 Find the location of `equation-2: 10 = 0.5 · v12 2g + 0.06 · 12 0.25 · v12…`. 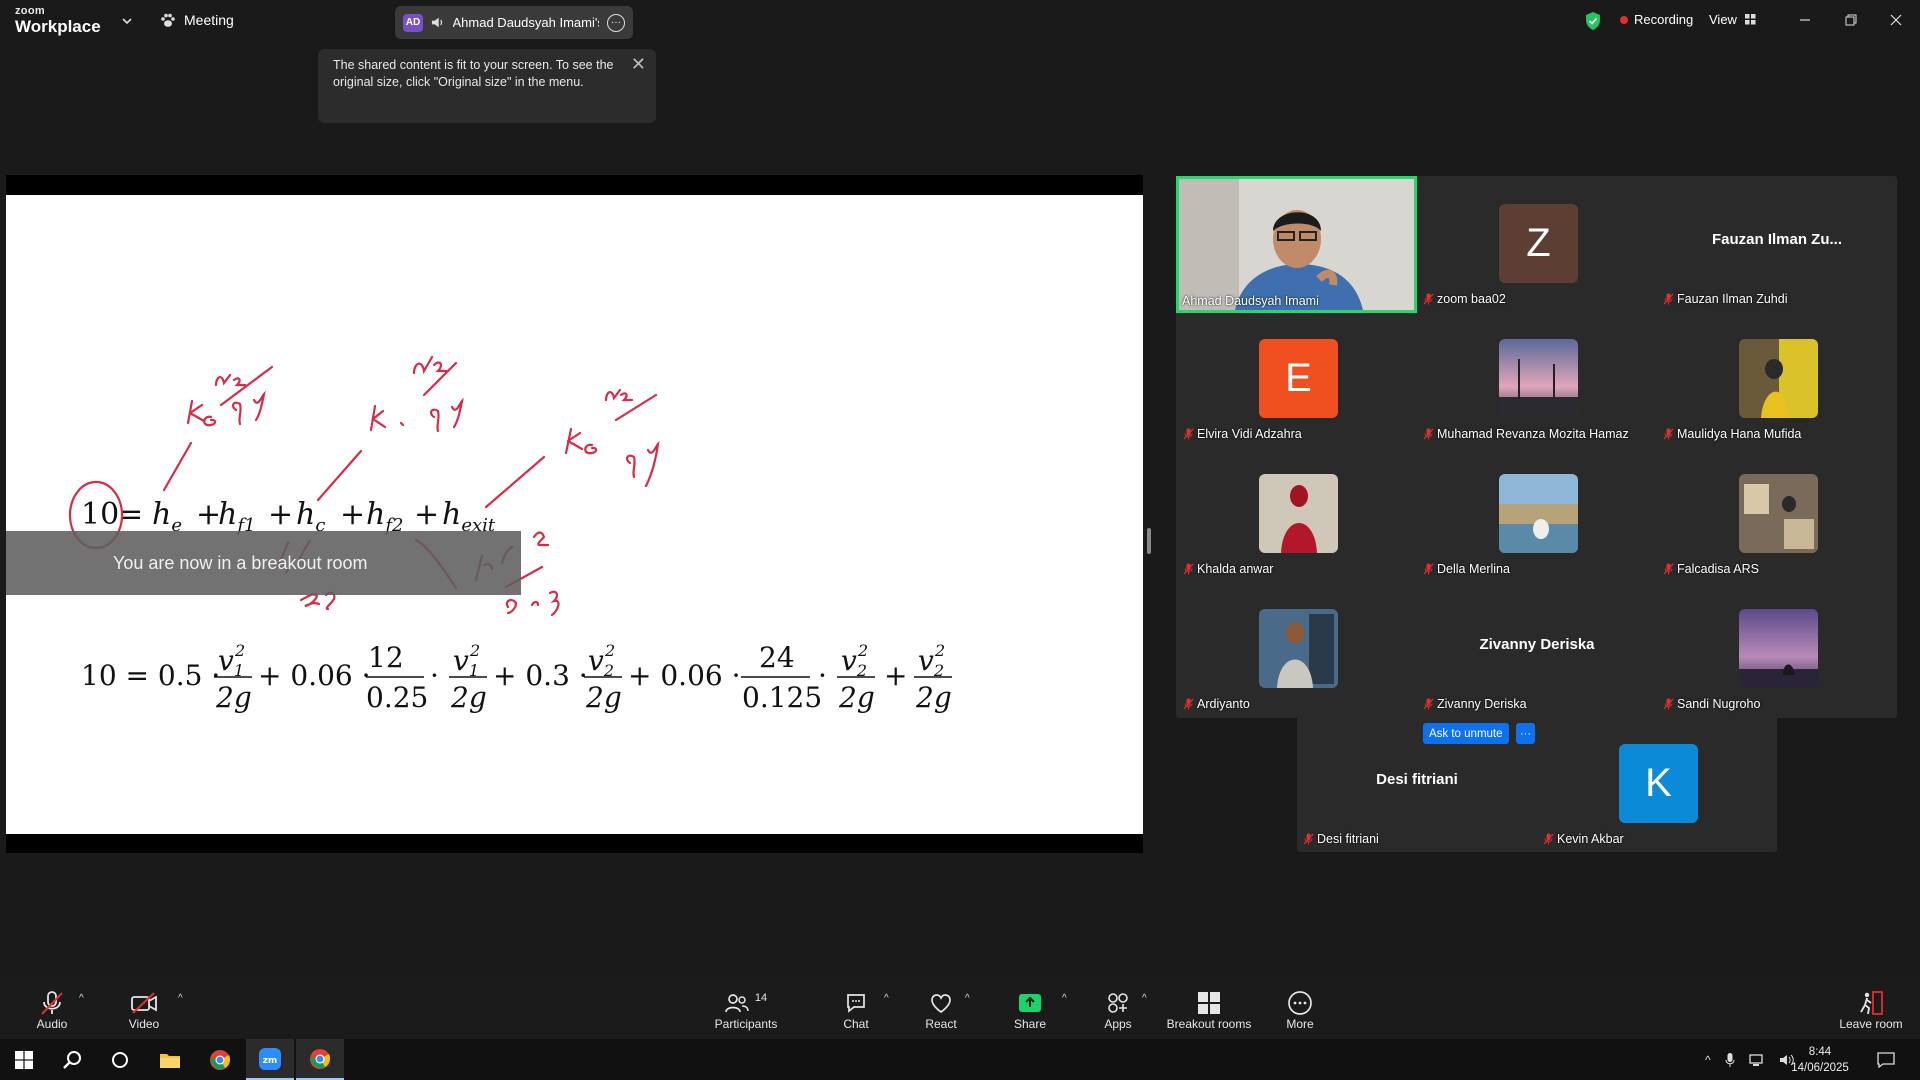

equation-2: 10 = 0.5 · v12 2g + 0.06 · 12 0.25 · v12… is located at coordinates (516, 677).